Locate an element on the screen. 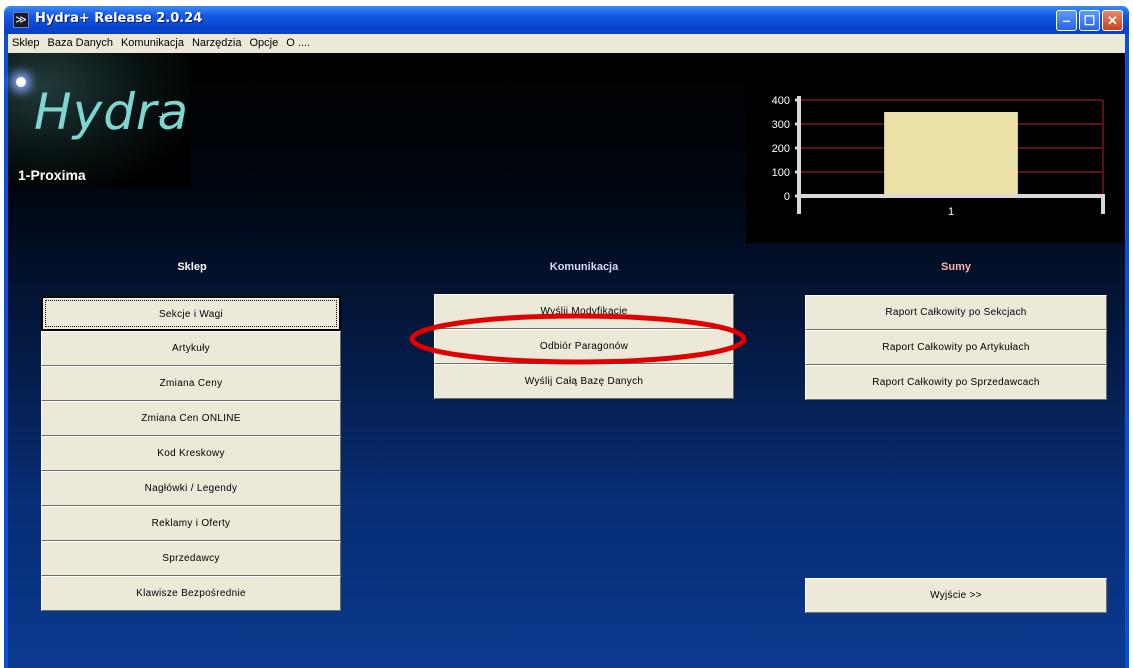 This screenshot has height=668, width=1133. chart-svg: 0 100 200 300 400 1 is located at coordinates (938, 156).